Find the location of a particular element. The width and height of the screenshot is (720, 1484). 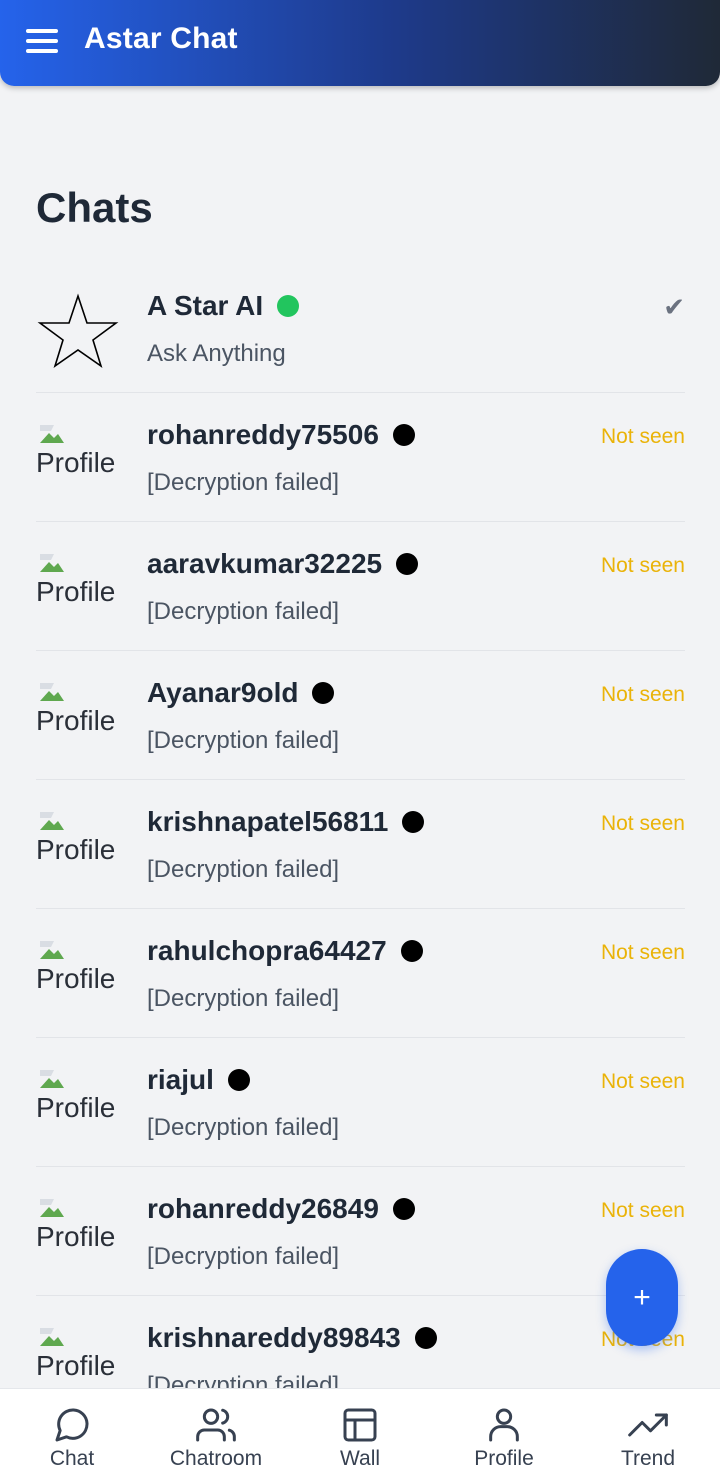

chat-name: krishnapatel56811 is located at coordinates (268, 821).